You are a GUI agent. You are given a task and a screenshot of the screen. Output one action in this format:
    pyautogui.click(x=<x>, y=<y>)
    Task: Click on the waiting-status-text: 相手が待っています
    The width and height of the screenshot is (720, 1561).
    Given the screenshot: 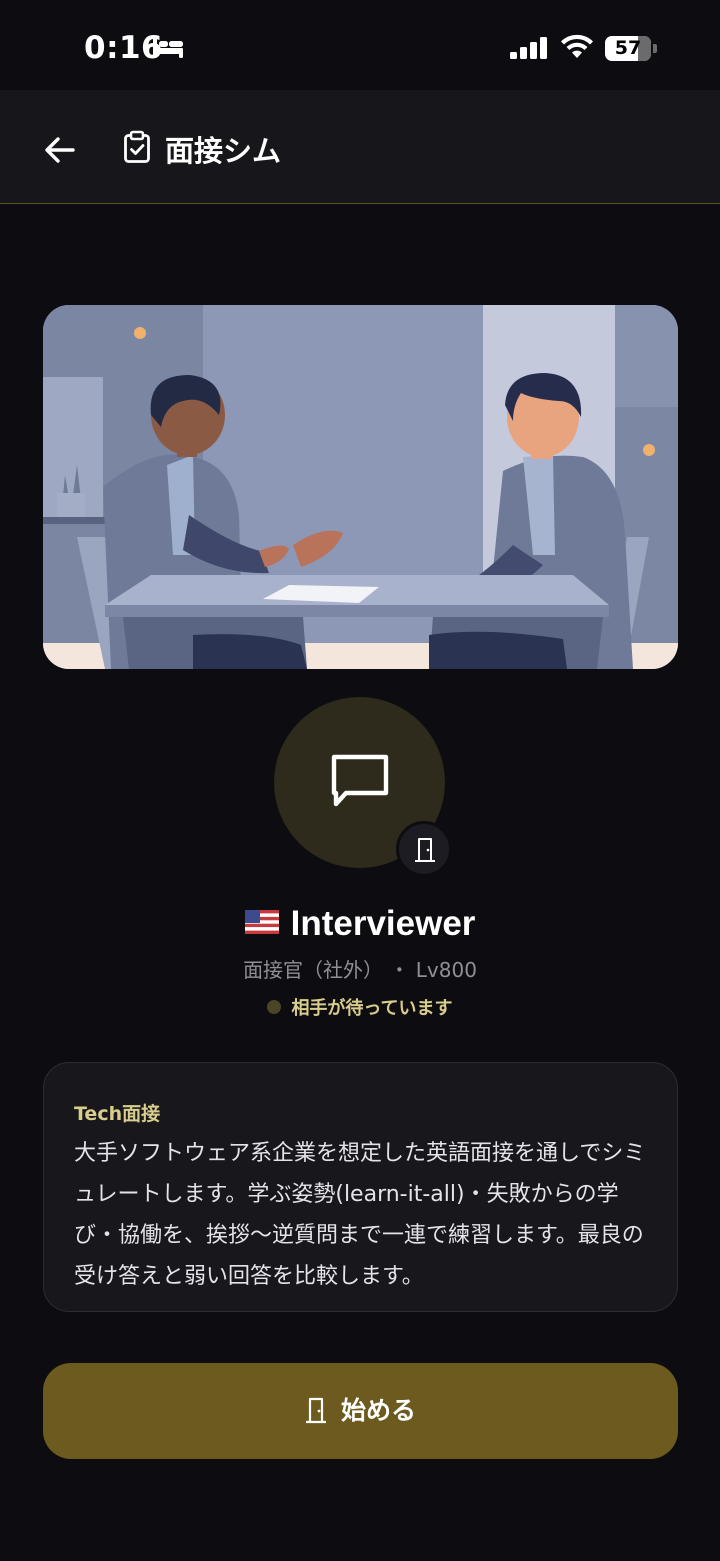 What is the action you would take?
    pyautogui.click(x=372, y=1008)
    